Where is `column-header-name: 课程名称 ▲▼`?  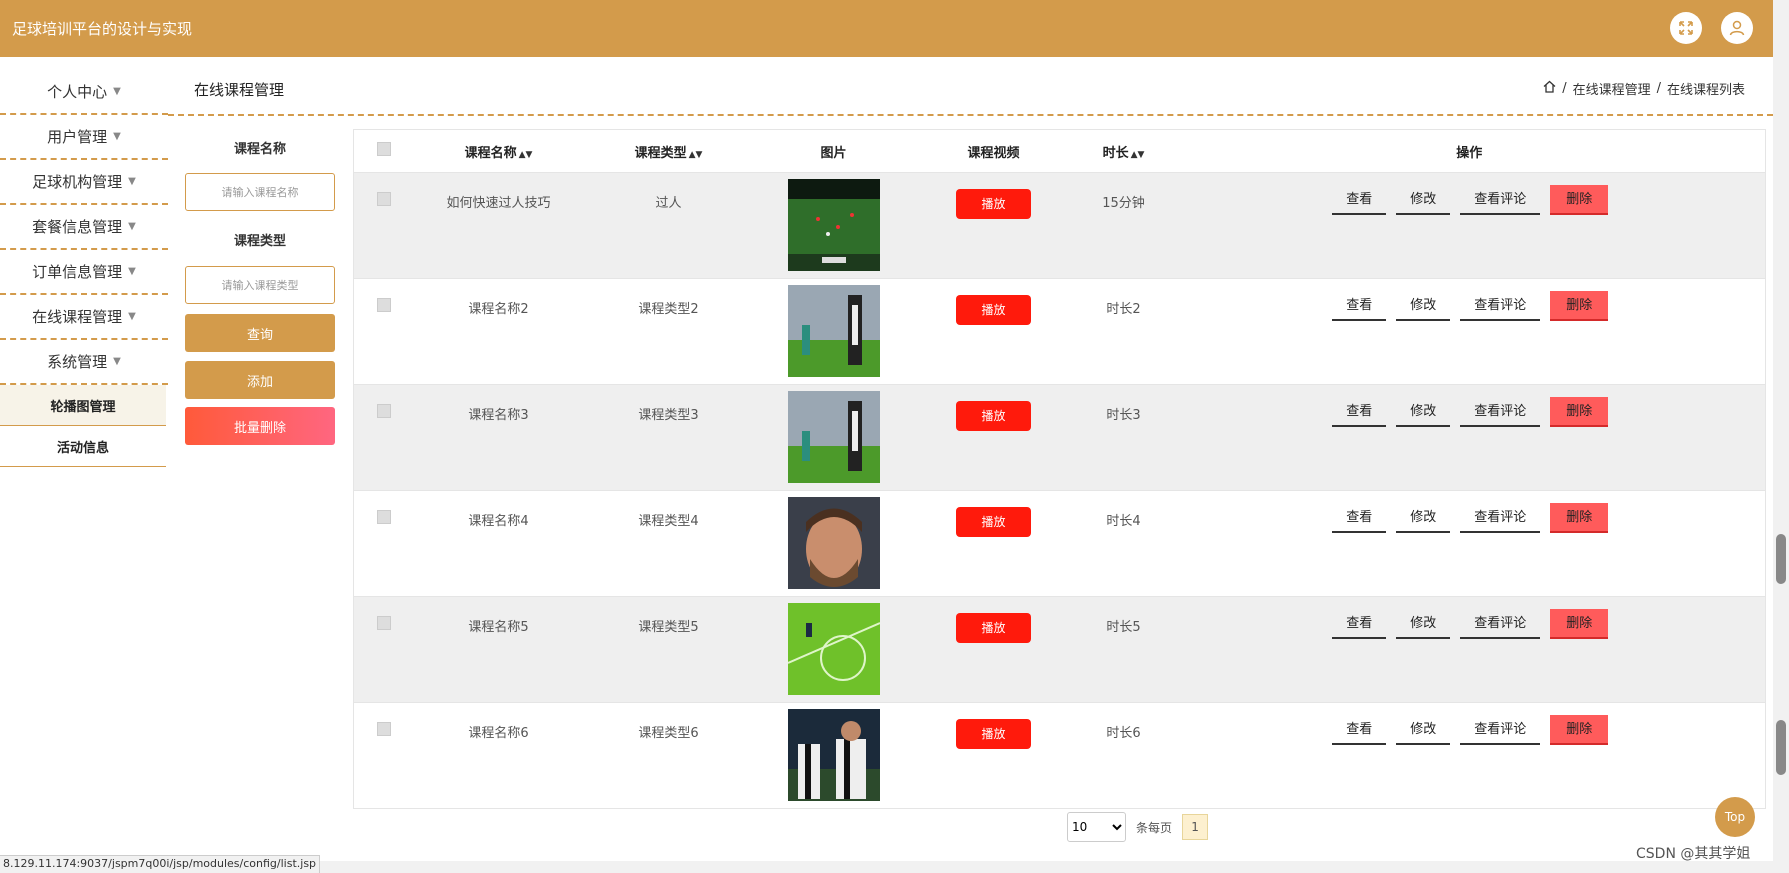
column-header-name: 课程名称 ▲▼ is located at coordinates (498, 151).